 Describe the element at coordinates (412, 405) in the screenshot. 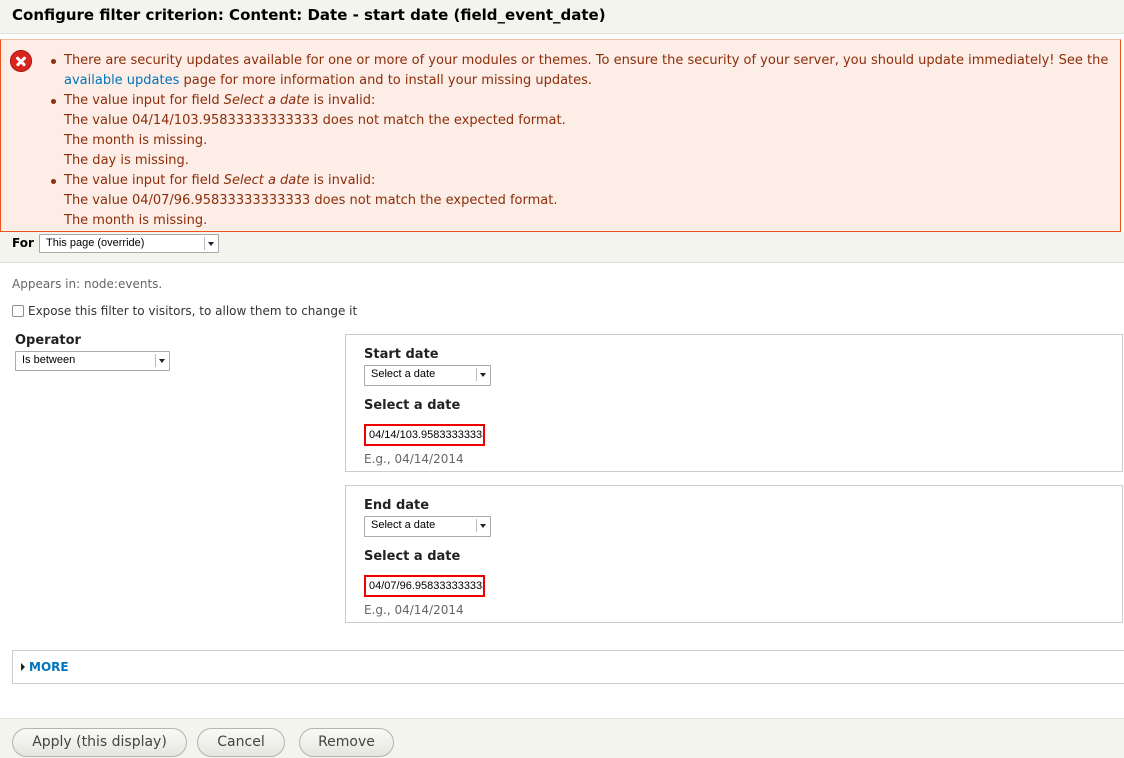

I see `start-select-date-label: Select a date` at that location.